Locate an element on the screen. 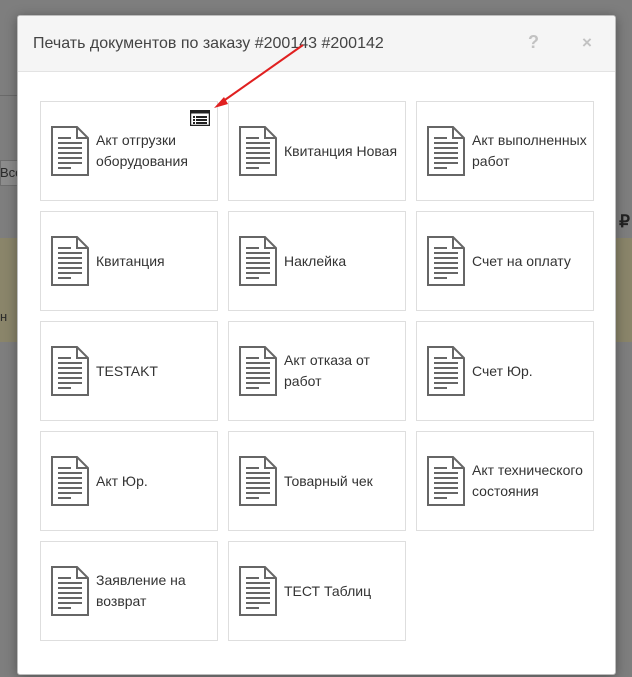 This screenshot has height=677, width=632. document-tile: Акт отгрузки оборудования is located at coordinates (129, 151).